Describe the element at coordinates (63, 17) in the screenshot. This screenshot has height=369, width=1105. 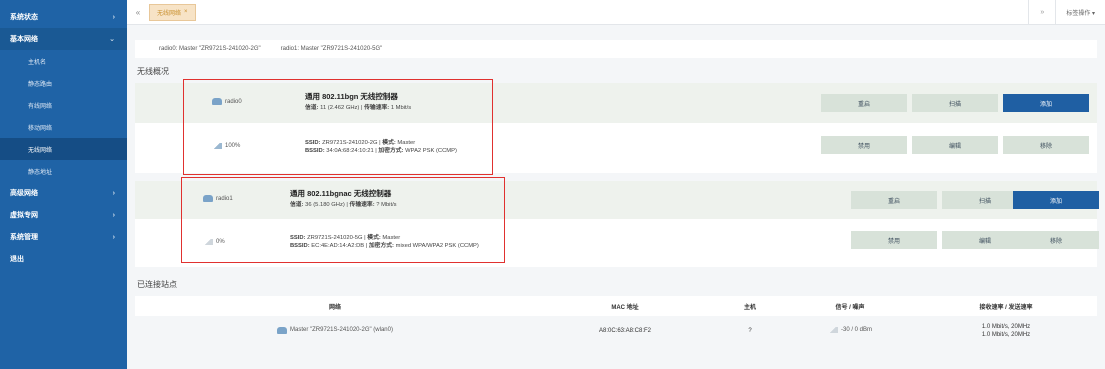
I see `sidebar-item-system-status: 系统状态 ›` at that location.